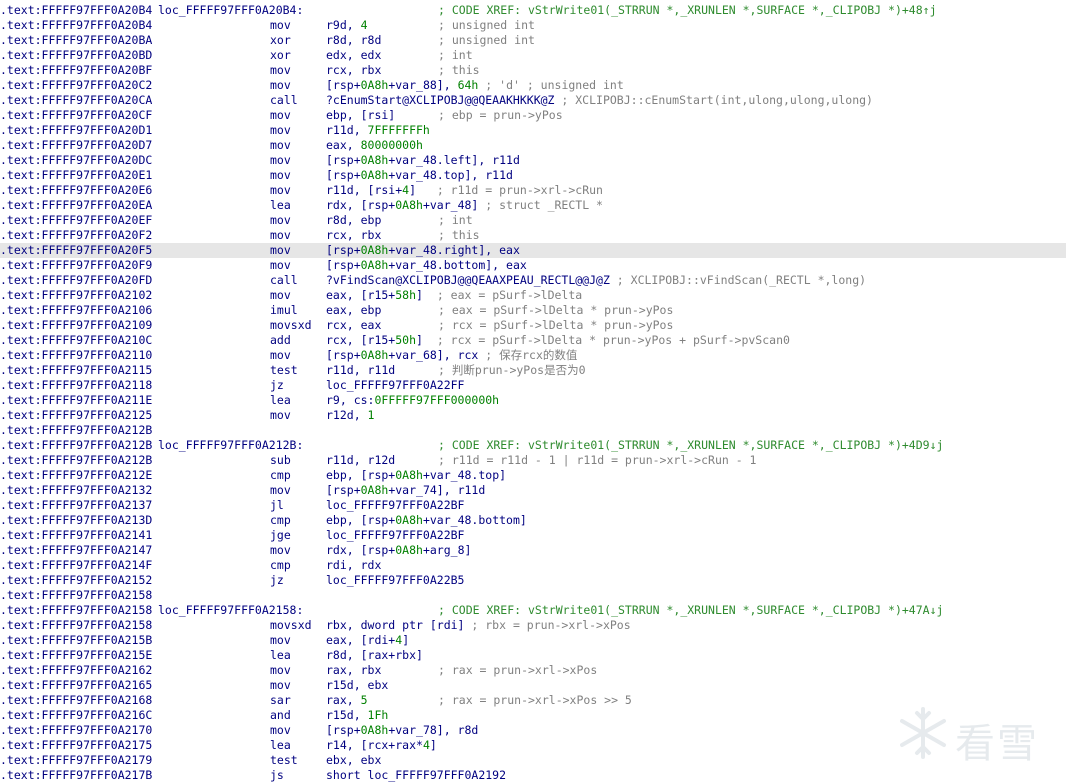 The image size is (1066, 784). I want to click on instruction-operands: r9d, 4, so click(347, 25).